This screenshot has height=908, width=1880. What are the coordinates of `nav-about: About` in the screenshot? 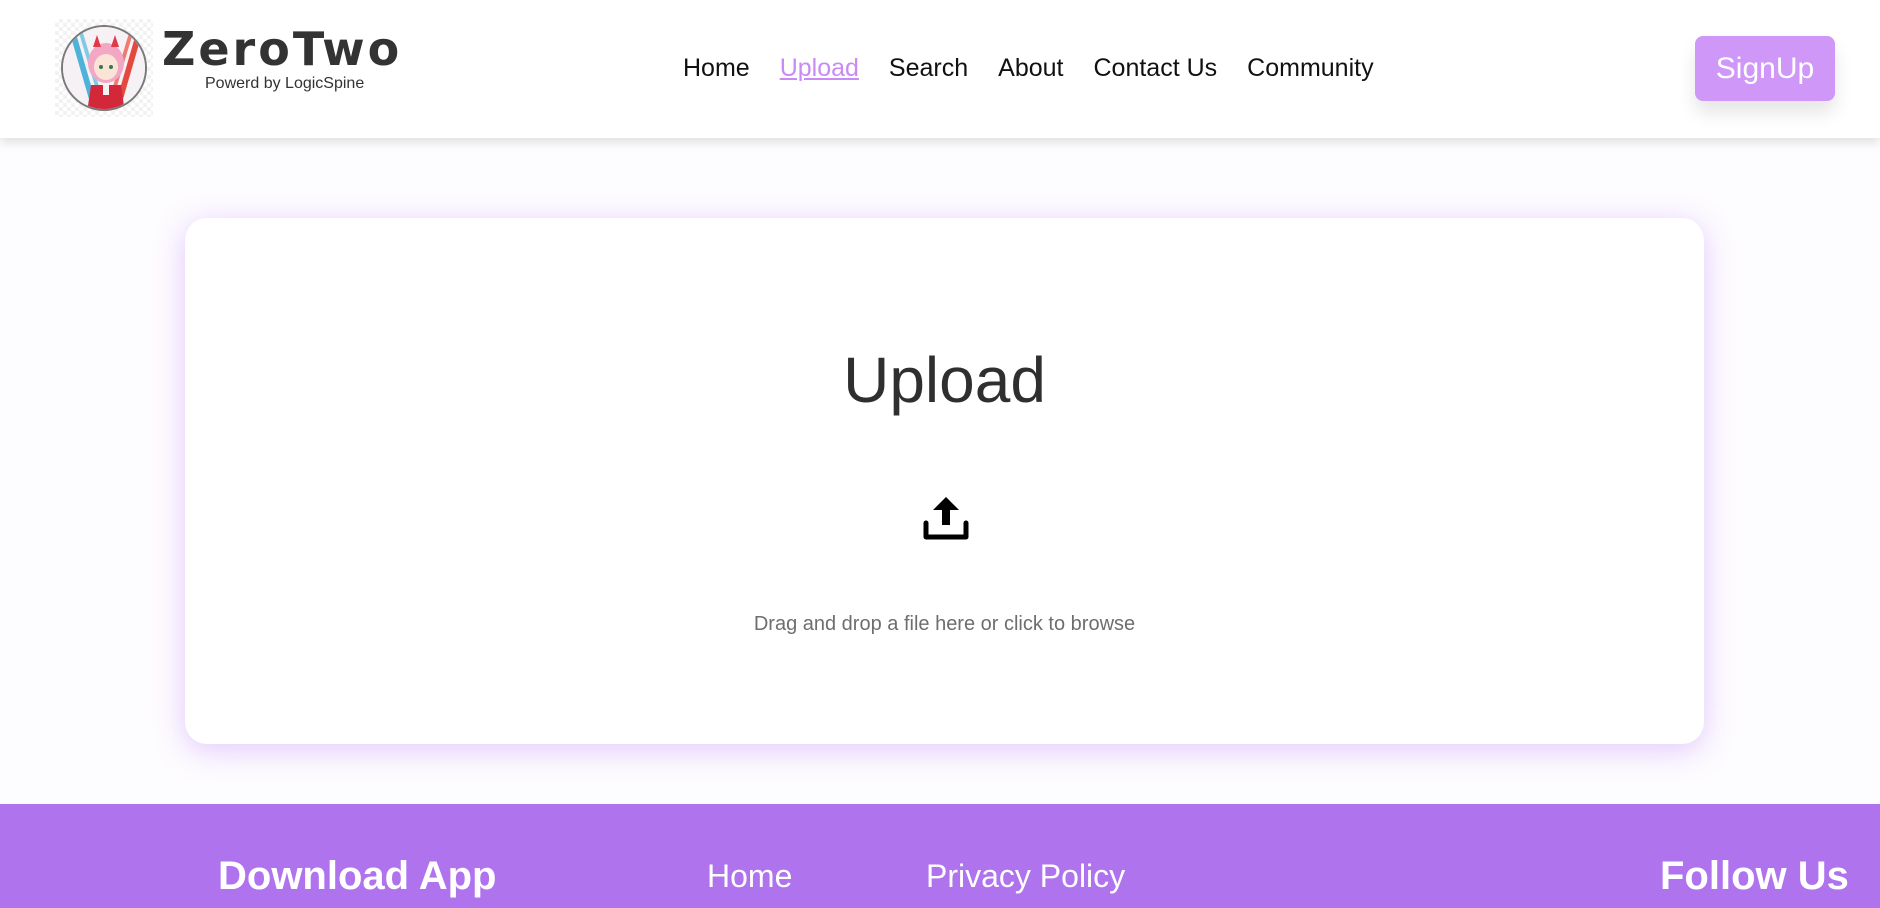 It's located at (1030, 68).